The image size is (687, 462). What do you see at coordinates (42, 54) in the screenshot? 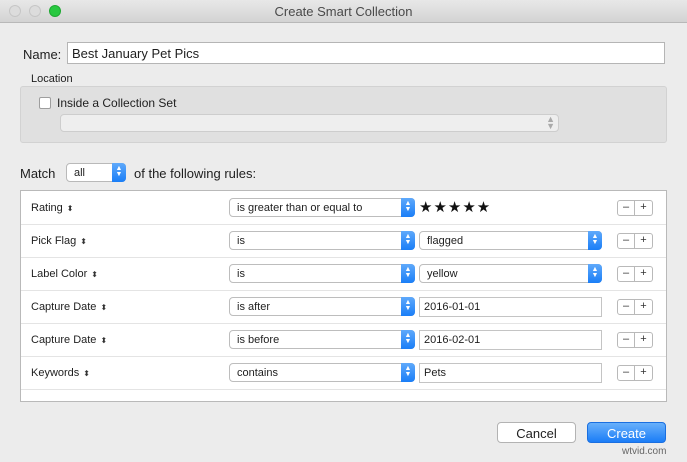
I see `name-label: Name:` at bounding box center [42, 54].